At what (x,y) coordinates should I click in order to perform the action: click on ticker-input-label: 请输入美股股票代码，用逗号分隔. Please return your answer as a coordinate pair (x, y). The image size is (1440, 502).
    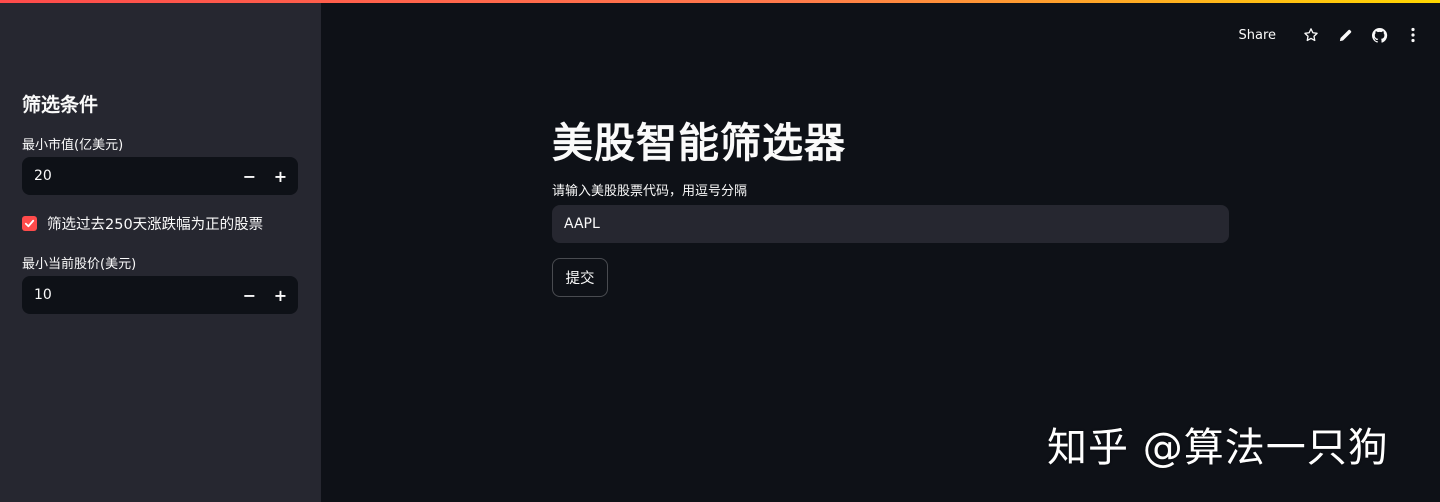
    Looking at the image, I should click on (650, 191).